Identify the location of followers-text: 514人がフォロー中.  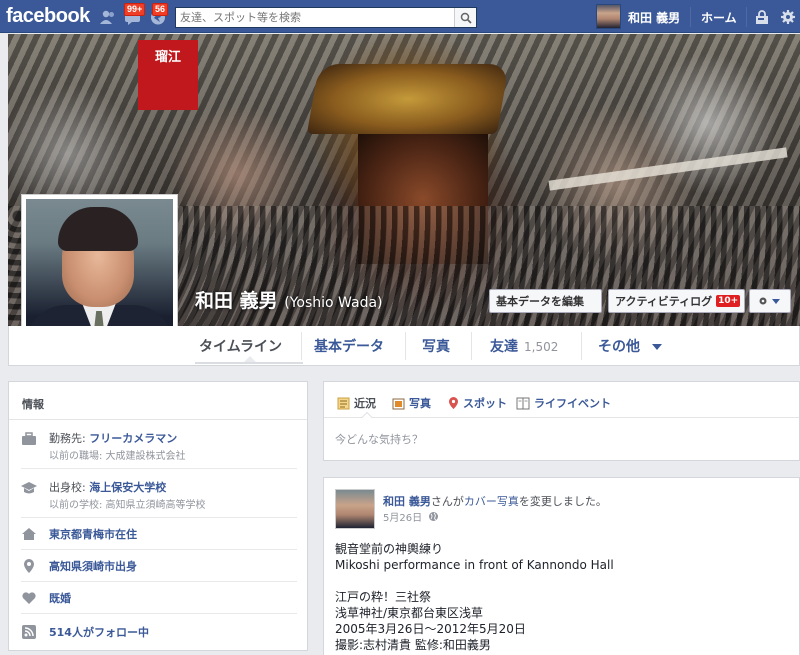
(99, 632).